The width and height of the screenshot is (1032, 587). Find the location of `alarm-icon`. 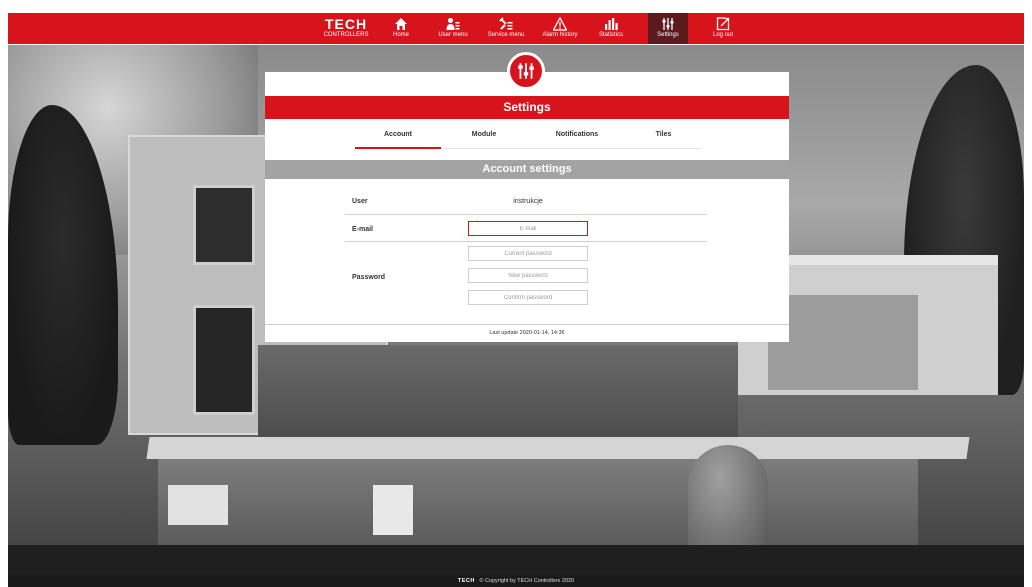

alarm-icon is located at coordinates (560, 22).